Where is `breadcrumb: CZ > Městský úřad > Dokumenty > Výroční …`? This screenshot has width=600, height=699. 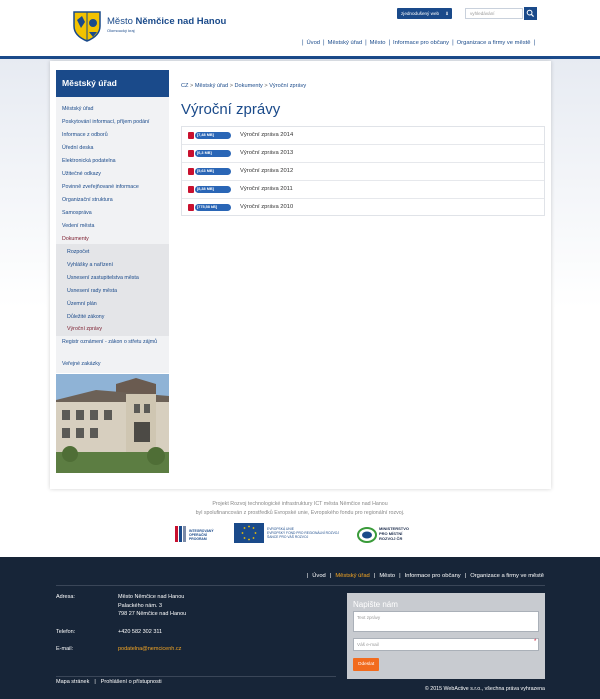 breadcrumb: CZ > Městský úřad > Dokumenty > Výroční … is located at coordinates (244, 86).